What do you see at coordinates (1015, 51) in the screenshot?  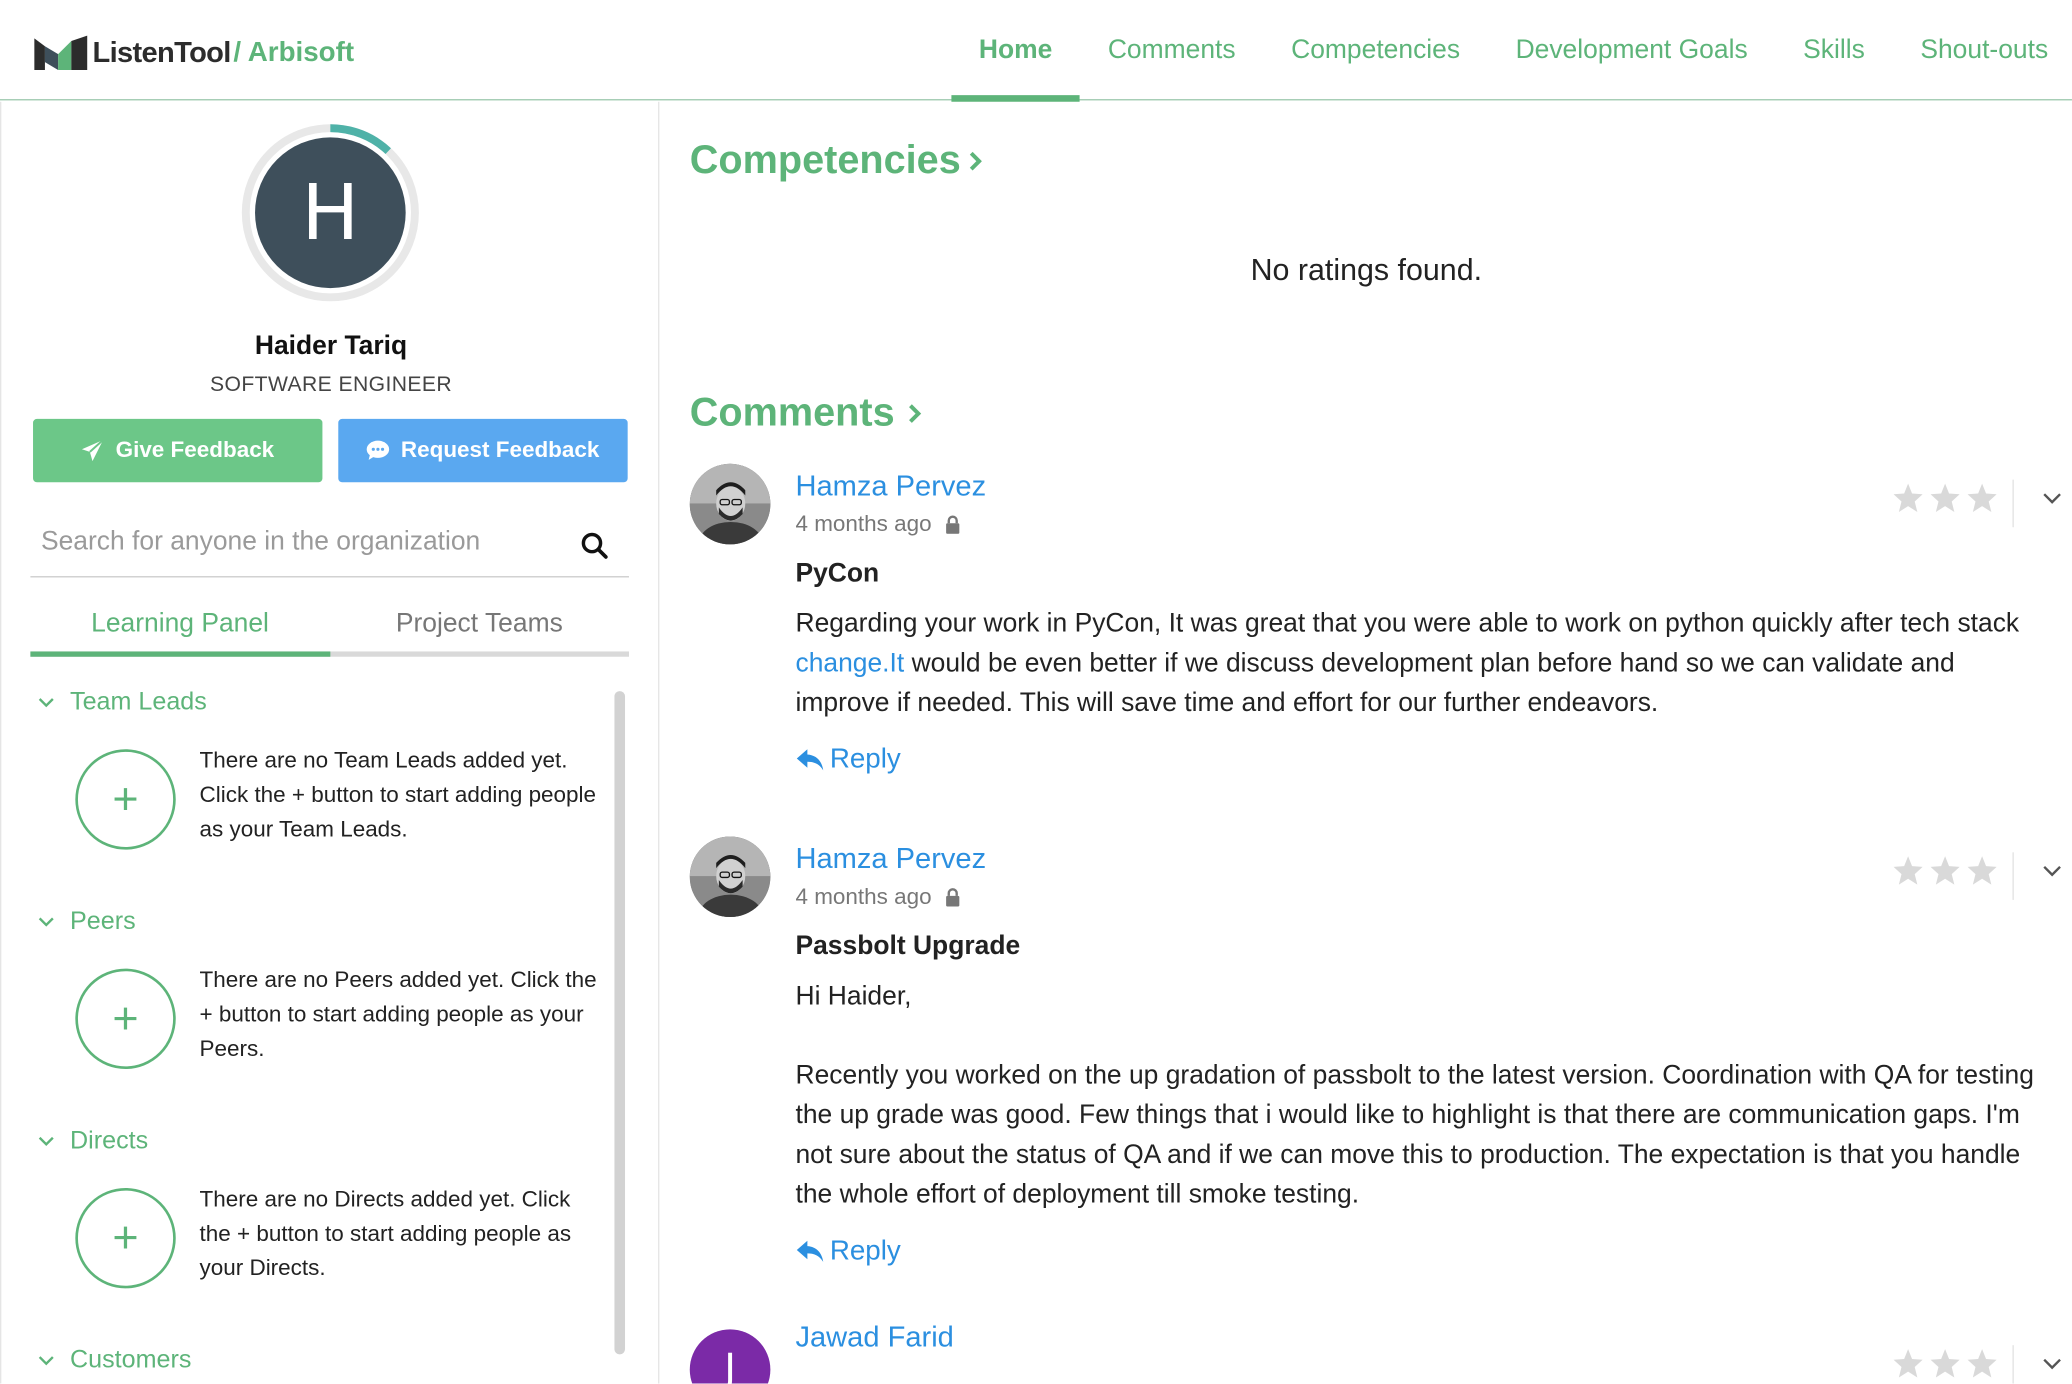 I see `nav-home: Home` at bounding box center [1015, 51].